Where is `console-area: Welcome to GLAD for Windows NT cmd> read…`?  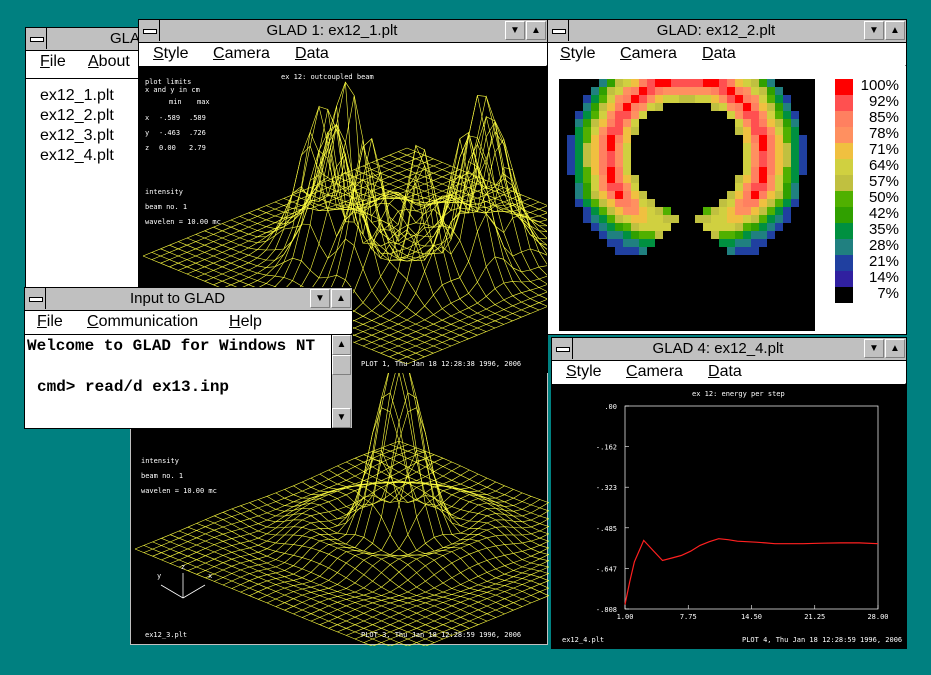
console-area: Welcome to GLAD for Windows NT cmd> read… is located at coordinates (188, 381).